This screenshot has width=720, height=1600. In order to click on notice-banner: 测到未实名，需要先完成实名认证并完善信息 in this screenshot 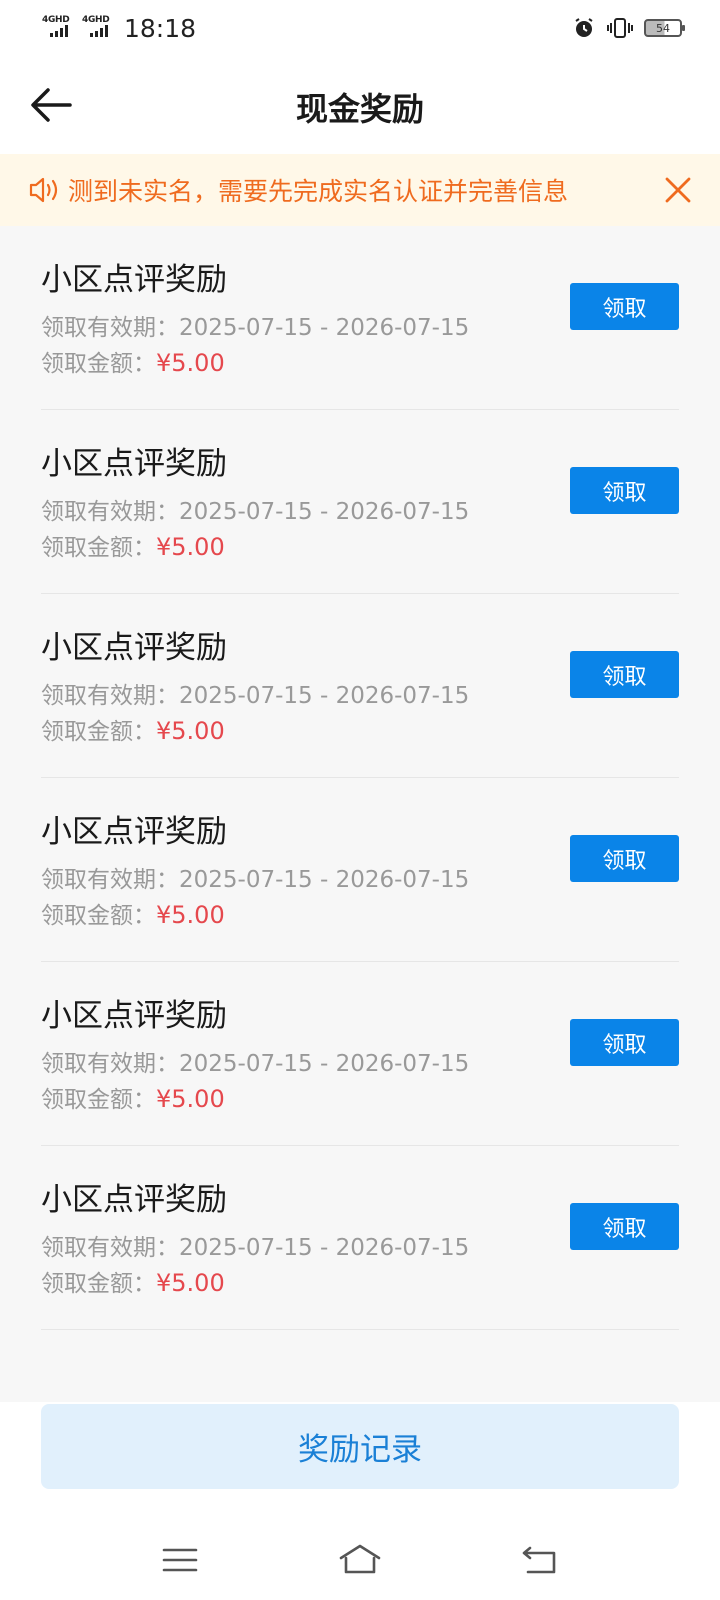, I will do `click(360, 190)`.